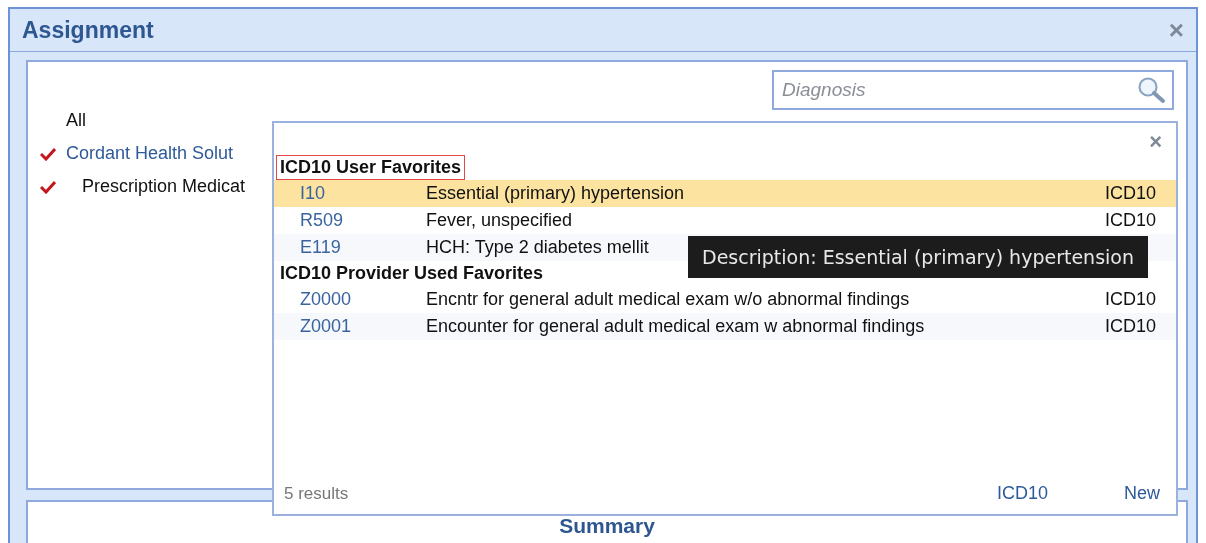 This screenshot has height=543, width=1206. What do you see at coordinates (918, 257) in the screenshot?
I see `tooltip: Description: Essential (primary) hypertension` at bounding box center [918, 257].